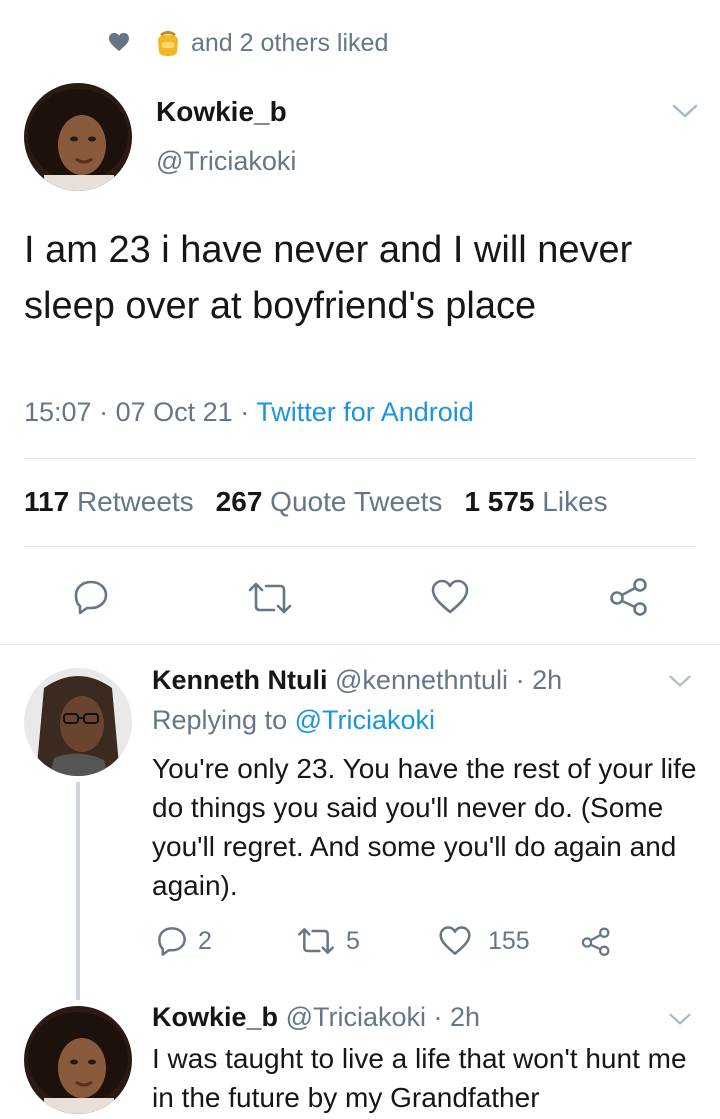  What do you see at coordinates (239, 501) in the screenshot?
I see `quotes-count: 267` at bounding box center [239, 501].